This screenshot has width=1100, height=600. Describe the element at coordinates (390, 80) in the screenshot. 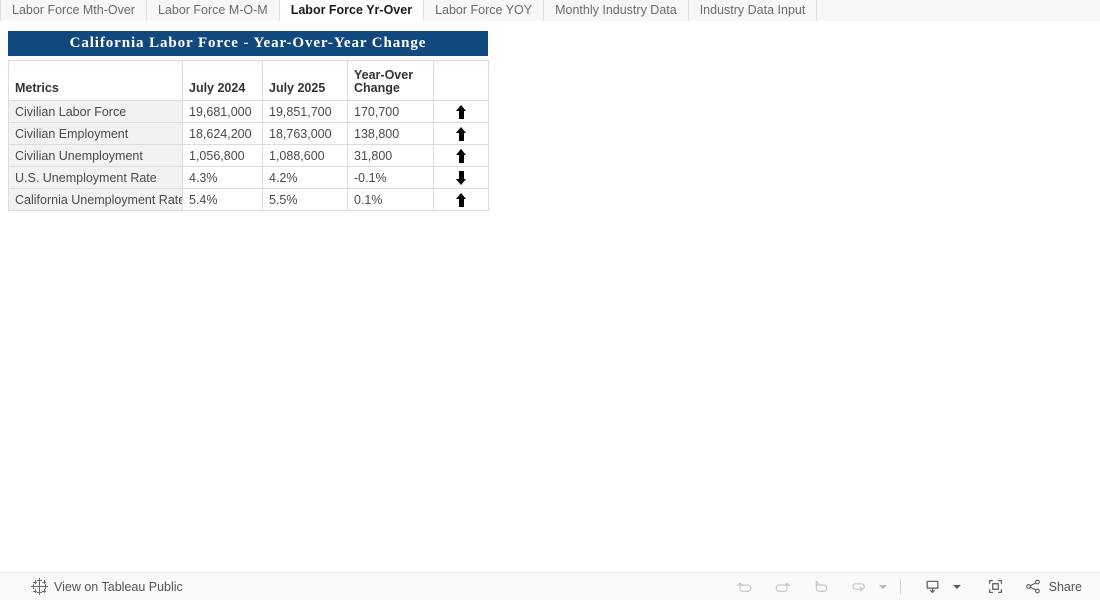

I see `column-header-year-over-change: Year-Over Change` at that location.